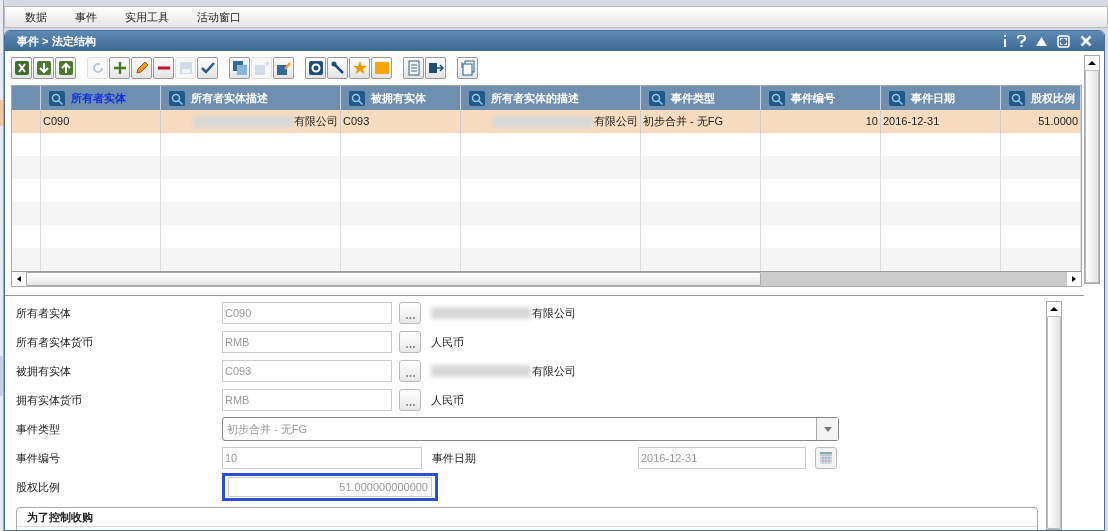 The image size is (1108, 531). Describe the element at coordinates (44, 313) in the screenshot. I see `field-label: 所有者实体` at that location.